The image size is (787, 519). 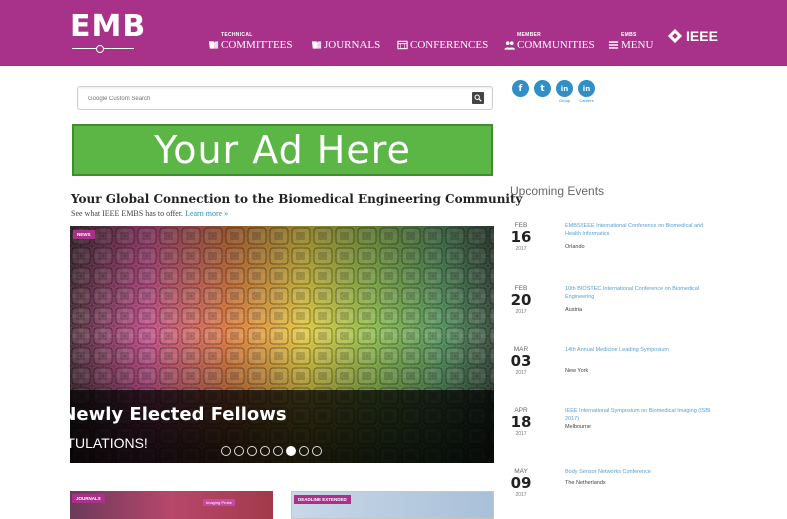 What do you see at coordinates (392, 505) in the screenshot?
I see `deadline-card: DEADLINE EXTENDED` at bounding box center [392, 505].